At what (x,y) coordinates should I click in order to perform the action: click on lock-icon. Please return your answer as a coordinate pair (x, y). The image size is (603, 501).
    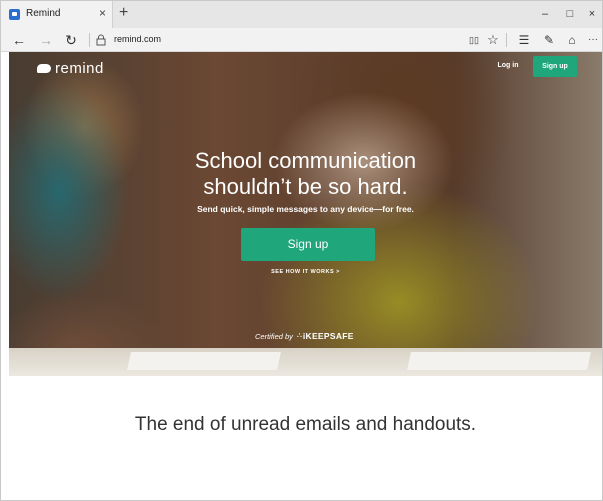
    Looking at the image, I should click on (101, 40).